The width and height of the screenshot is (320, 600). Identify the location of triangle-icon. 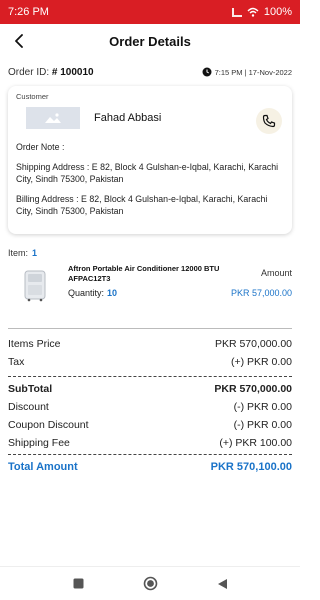
(222, 583).